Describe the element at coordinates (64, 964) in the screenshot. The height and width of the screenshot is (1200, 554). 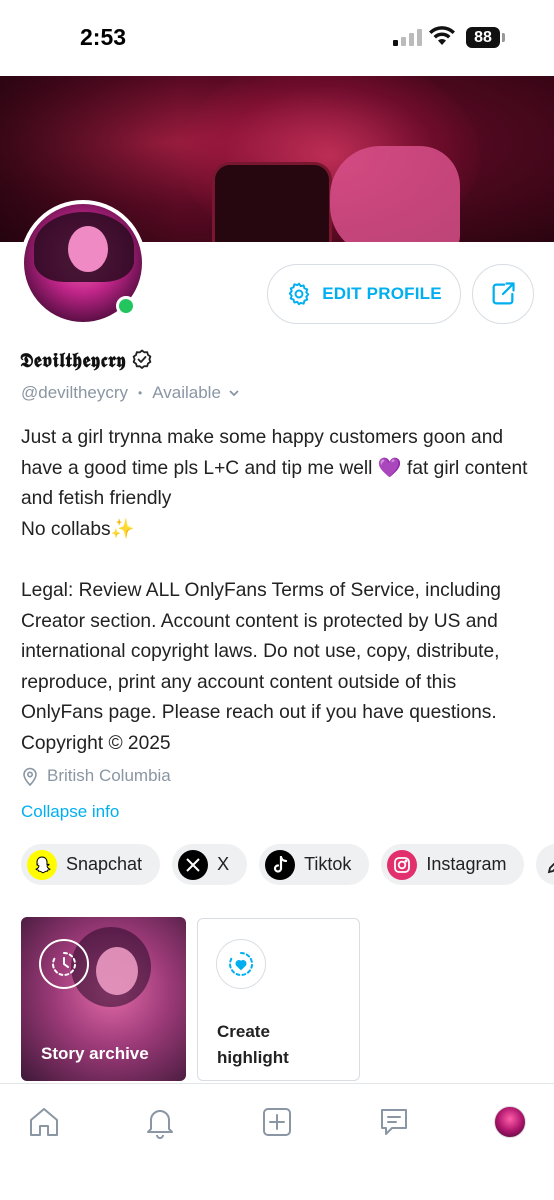
I see `history-clock-icon` at that location.